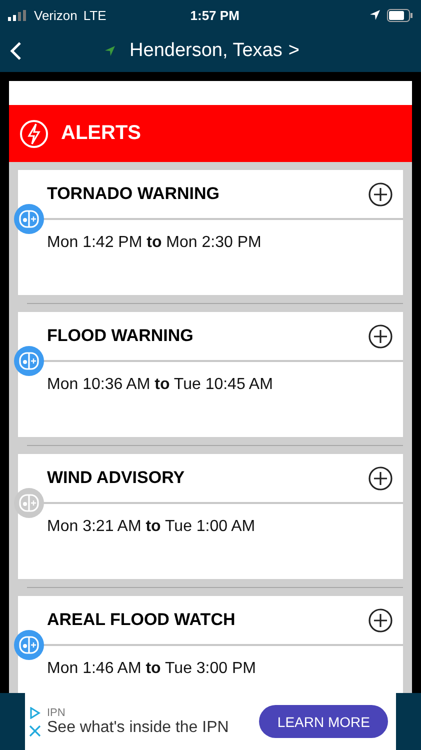 Image resolution: width=421 pixels, height=750 pixels. Describe the element at coordinates (323, 721) in the screenshot. I see `learn-more-button: LEARN MORE` at that location.